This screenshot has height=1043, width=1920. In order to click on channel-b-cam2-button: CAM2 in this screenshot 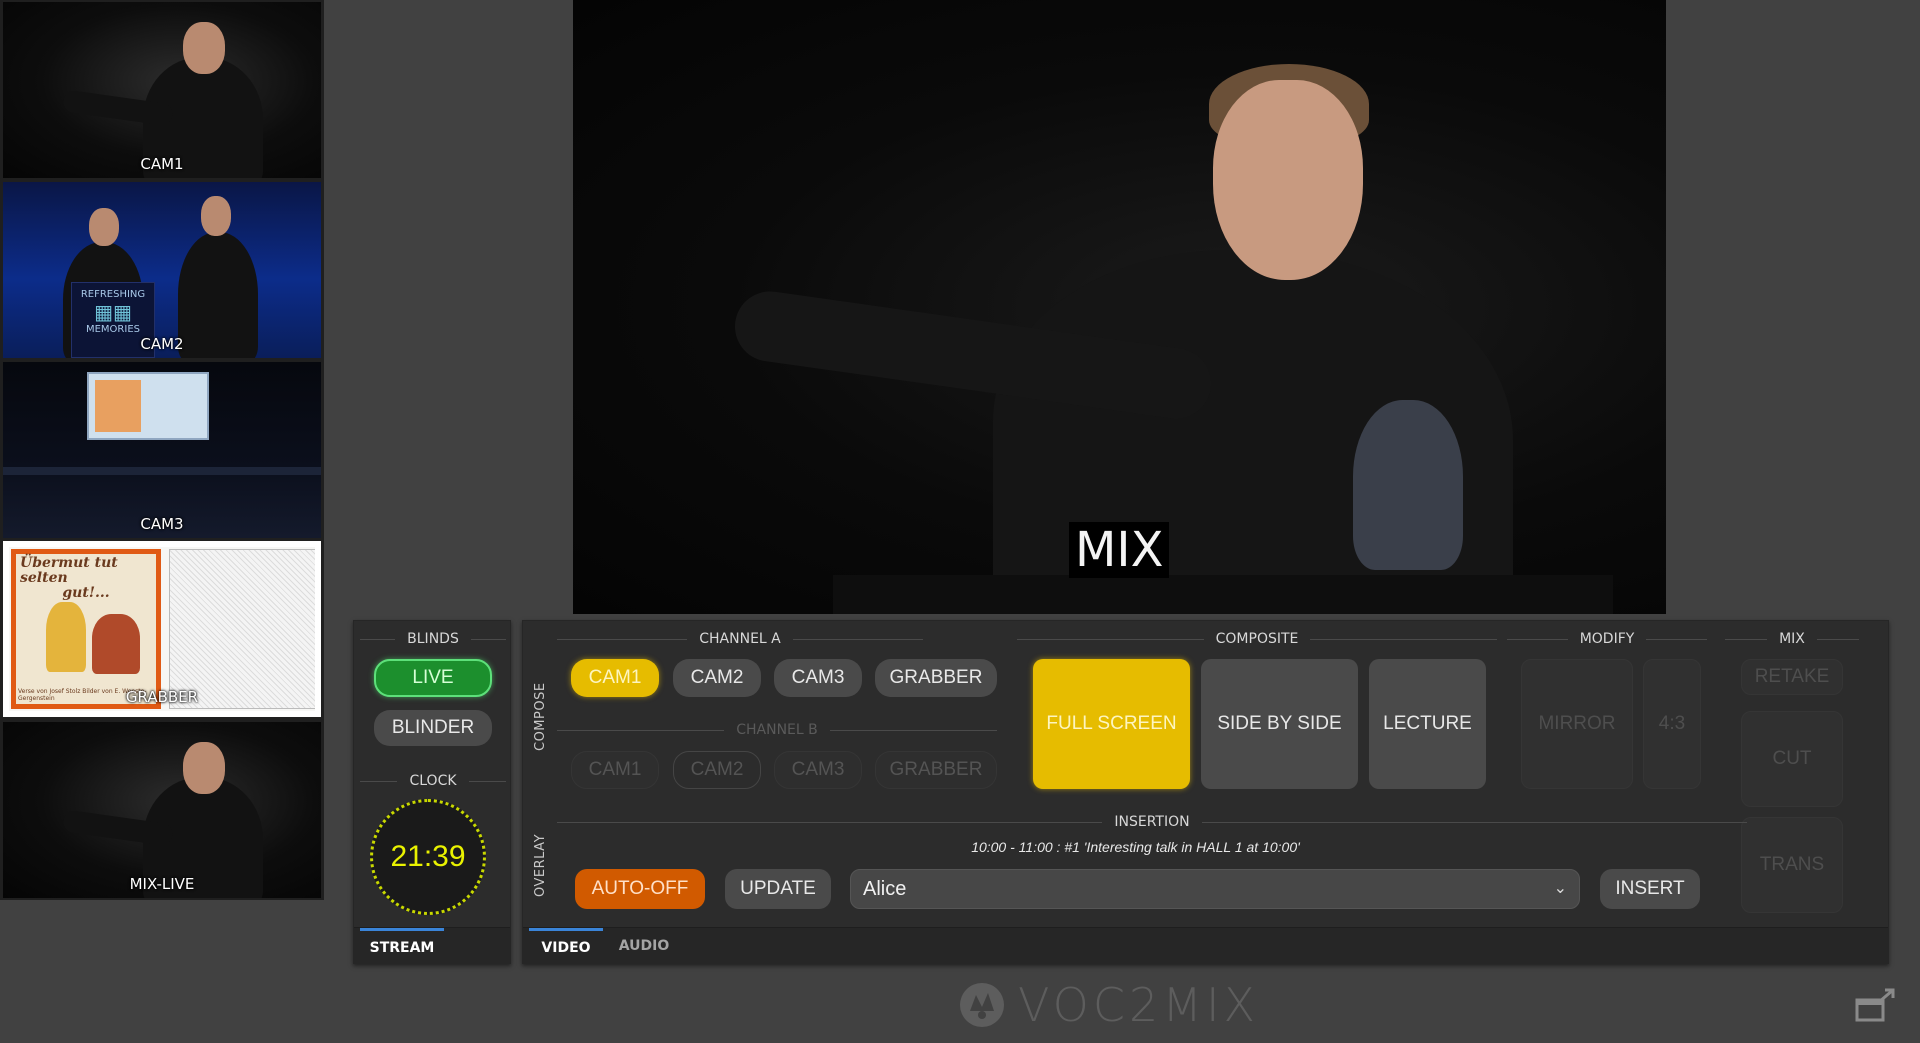, I will do `click(717, 770)`.